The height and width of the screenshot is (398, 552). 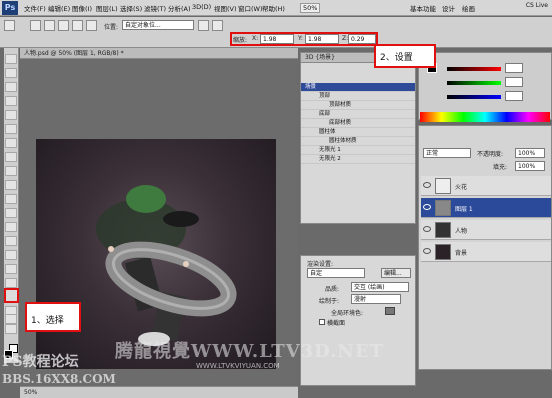 I want to click on watermark-main: 腾龍視覺WWW.LTV3D.NET, so click(x=249, y=351).